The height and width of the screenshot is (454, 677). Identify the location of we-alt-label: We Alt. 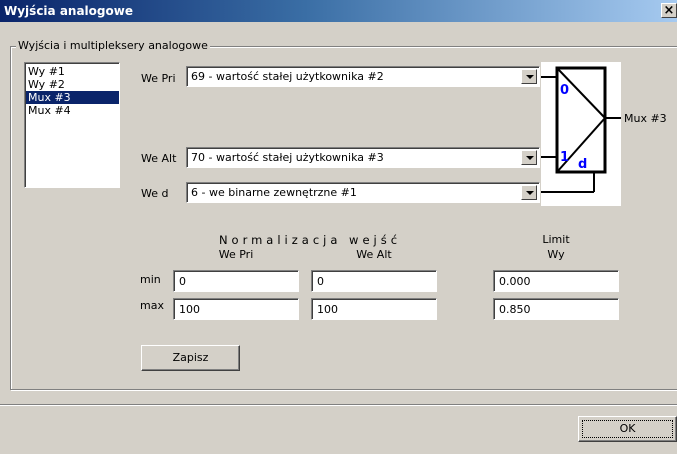
(159, 158).